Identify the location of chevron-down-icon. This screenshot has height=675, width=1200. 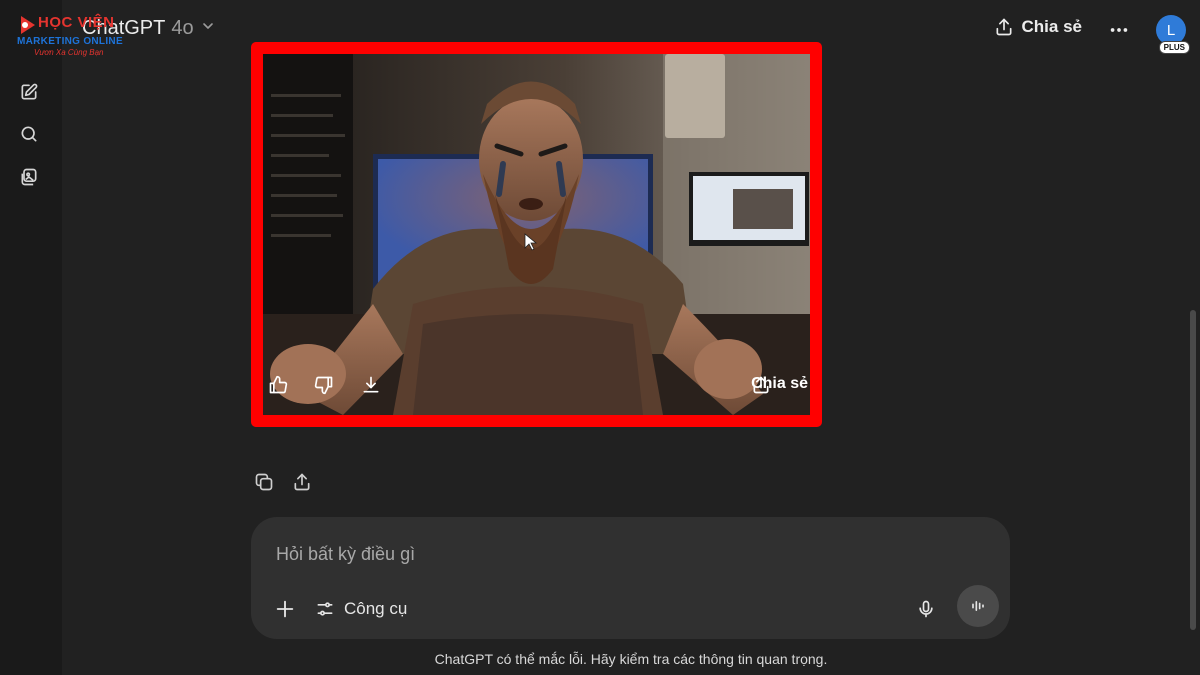
(208, 28).